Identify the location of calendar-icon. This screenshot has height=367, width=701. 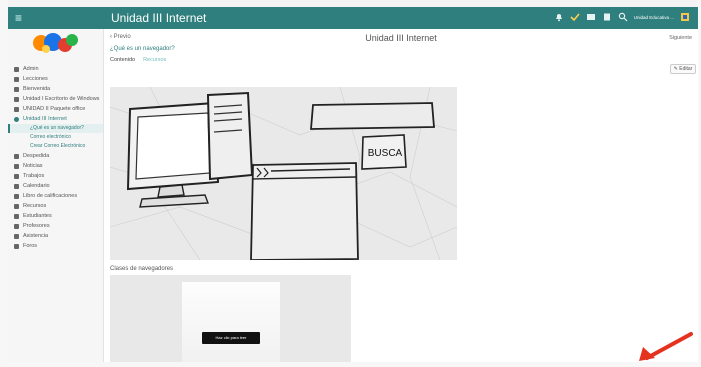
(16, 186).